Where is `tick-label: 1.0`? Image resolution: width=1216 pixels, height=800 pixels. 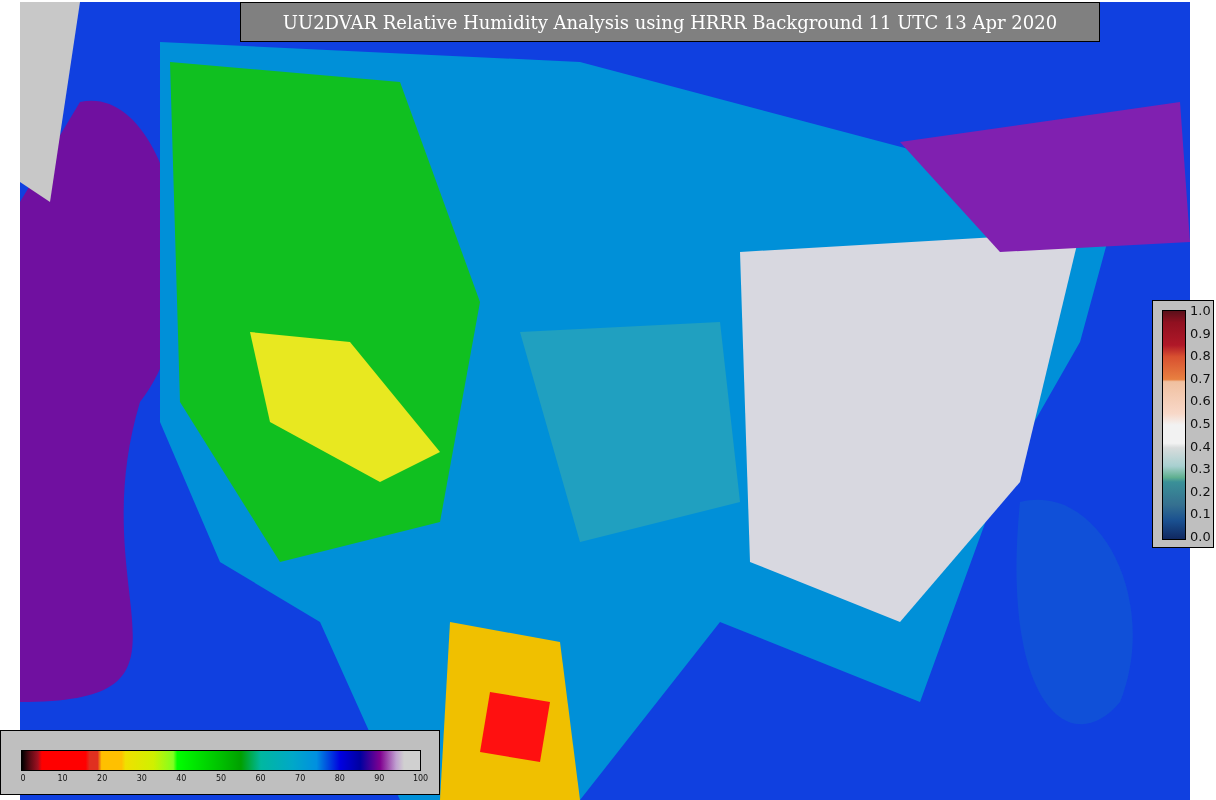
tick-label: 1.0 is located at coordinates (1200, 311).